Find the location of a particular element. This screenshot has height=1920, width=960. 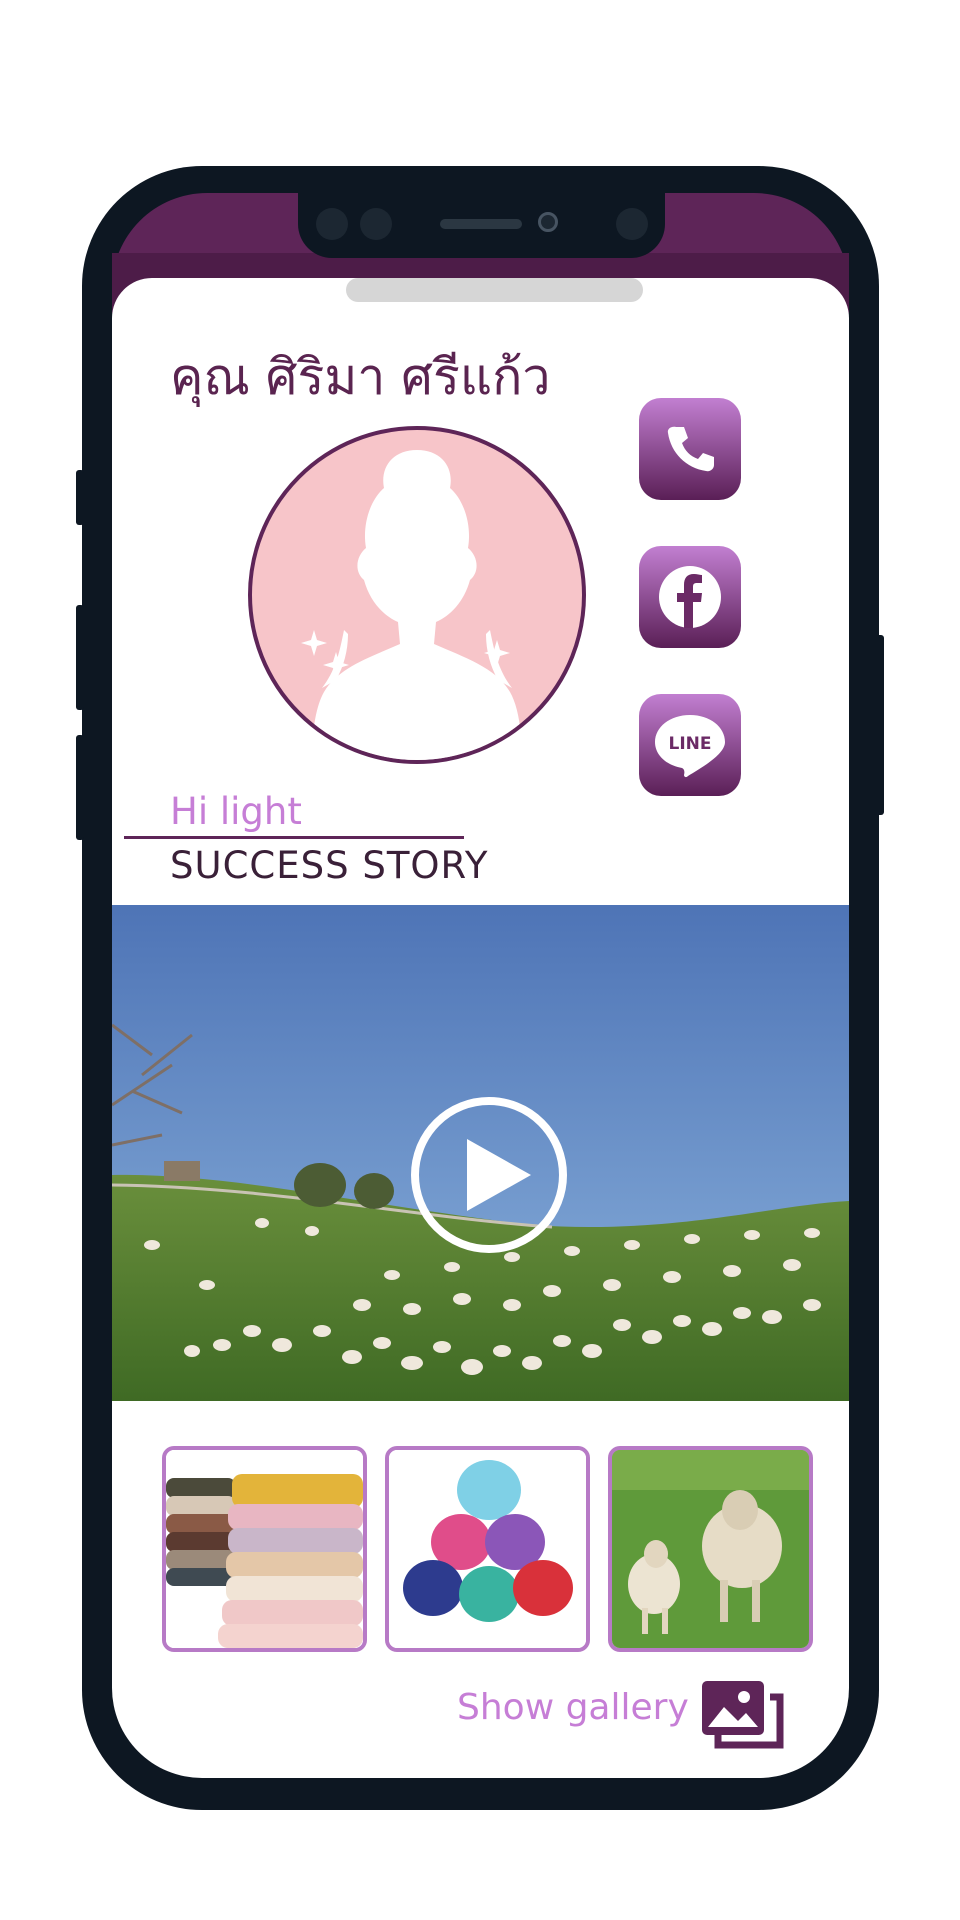

phone-notch is located at coordinates (481, 224).